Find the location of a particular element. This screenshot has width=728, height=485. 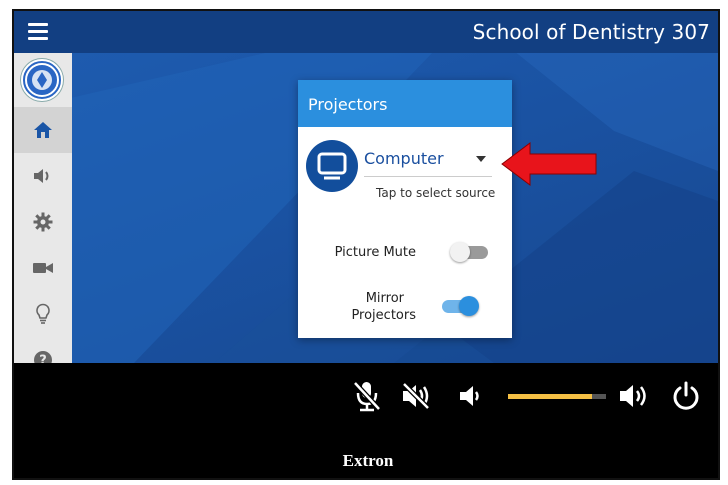

sidebar-item-audio is located at coordinates (43, 176).